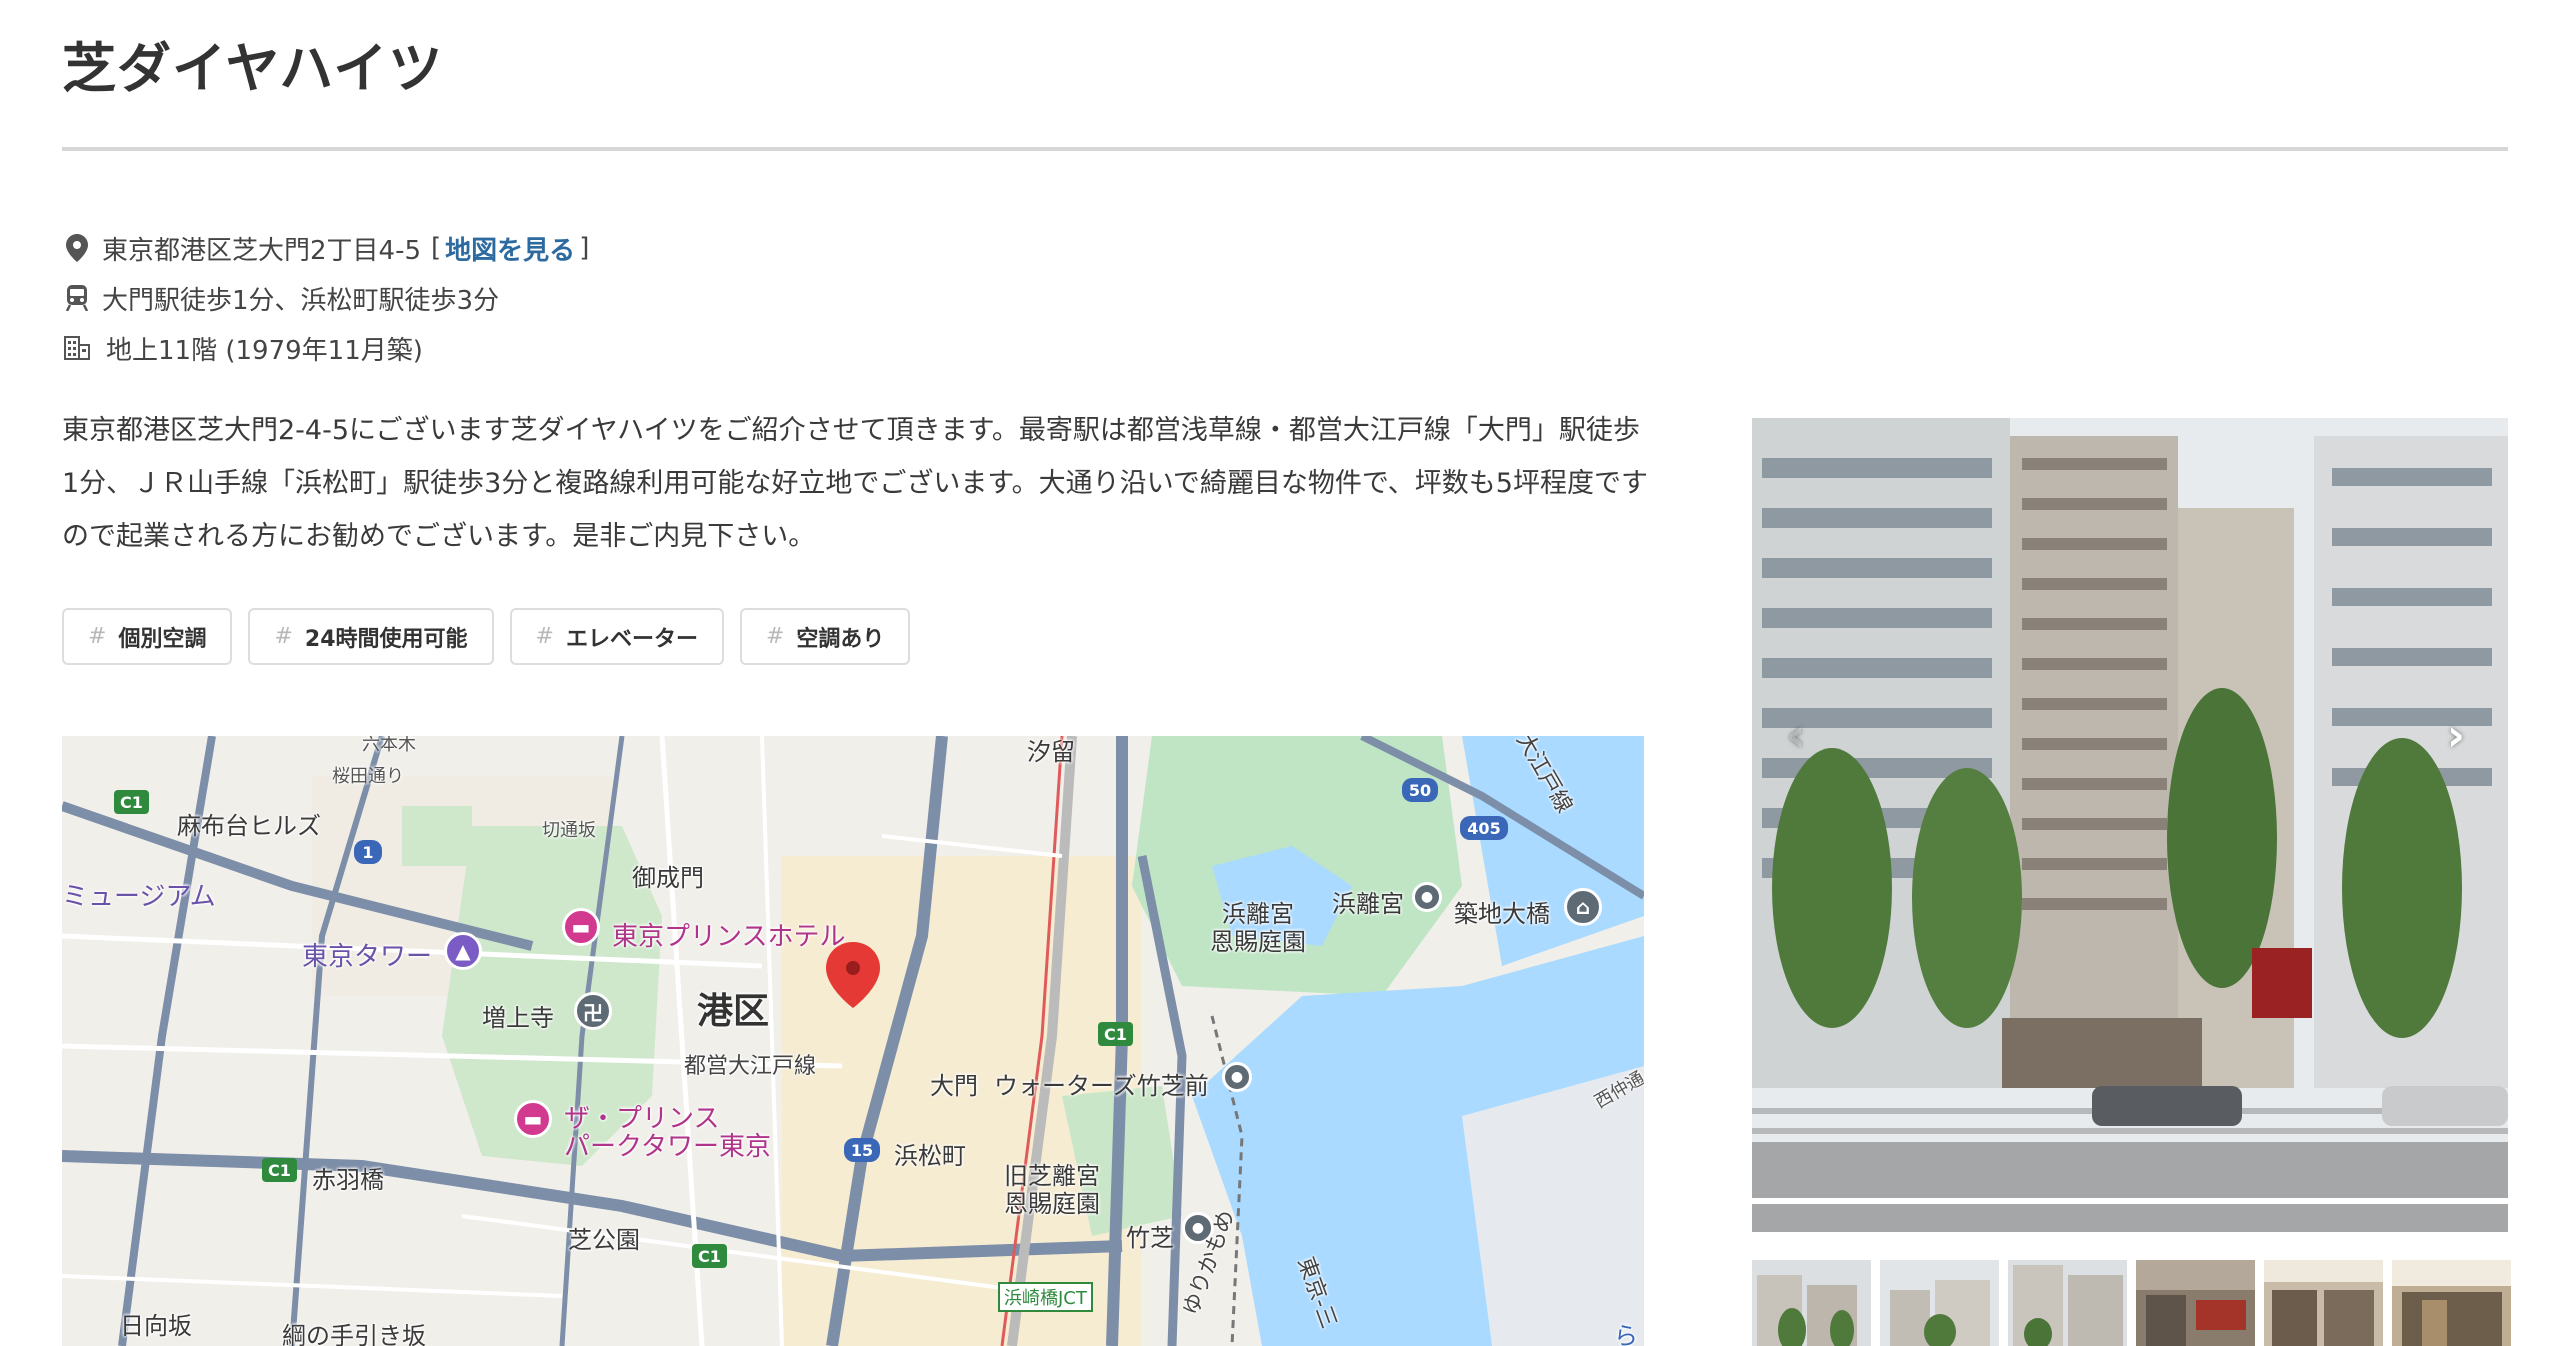  Describe the element at coordinates (439, 536) in the screenshot. I see `description-line: ので起業される方にお勧めでございます。是非ご内見下さい。` at that location.